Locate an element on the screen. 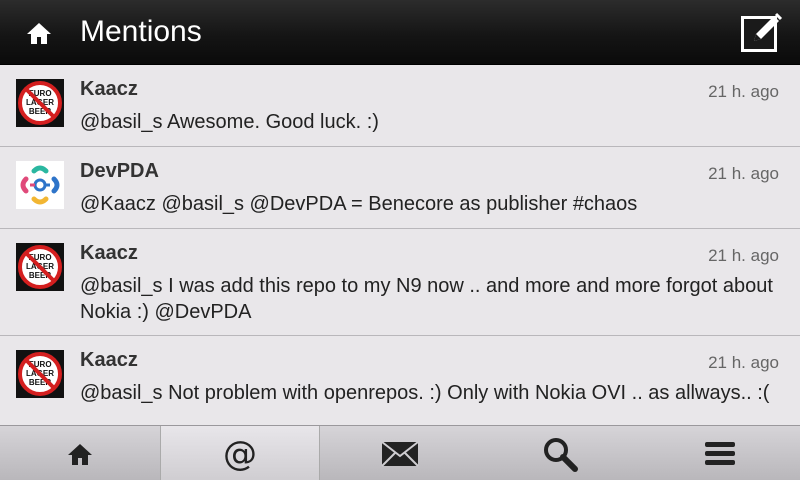 The height and width of the screenshot is (480, 800). mention-text: @basil_s Awesome. Good luck. :) is located at coordinates (229, 122).